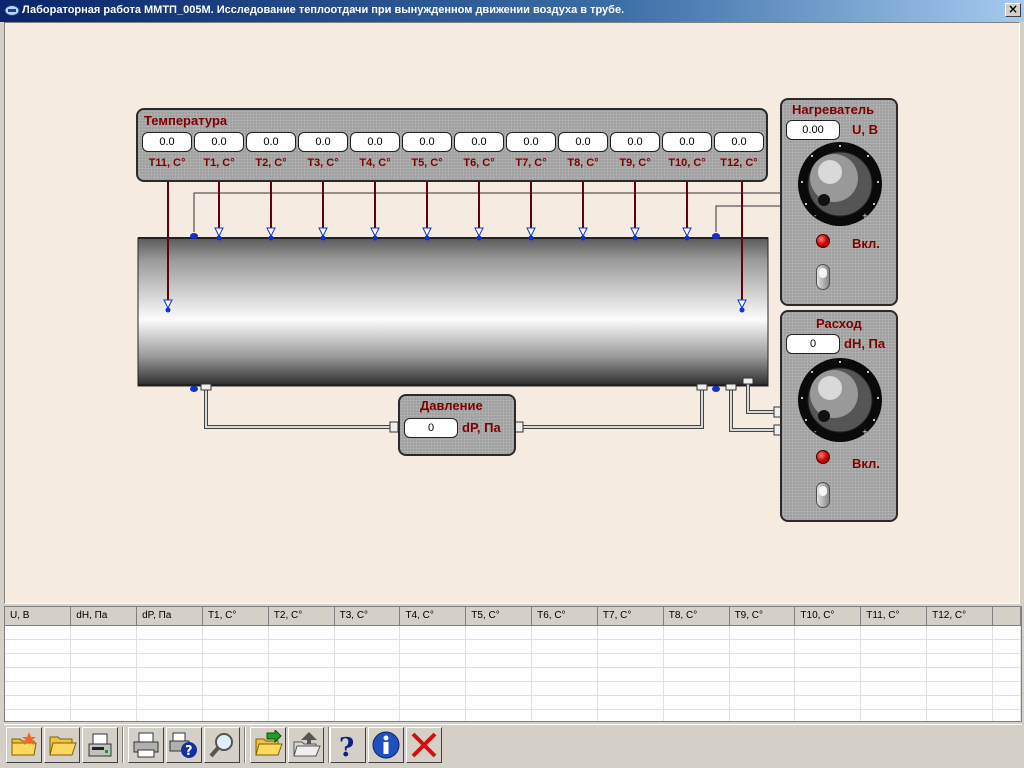 The image size is (1024, 768). Describe the element at coordinates (235, 616) in the screenshot. I see `table-column-header: T1, С°` at that location.